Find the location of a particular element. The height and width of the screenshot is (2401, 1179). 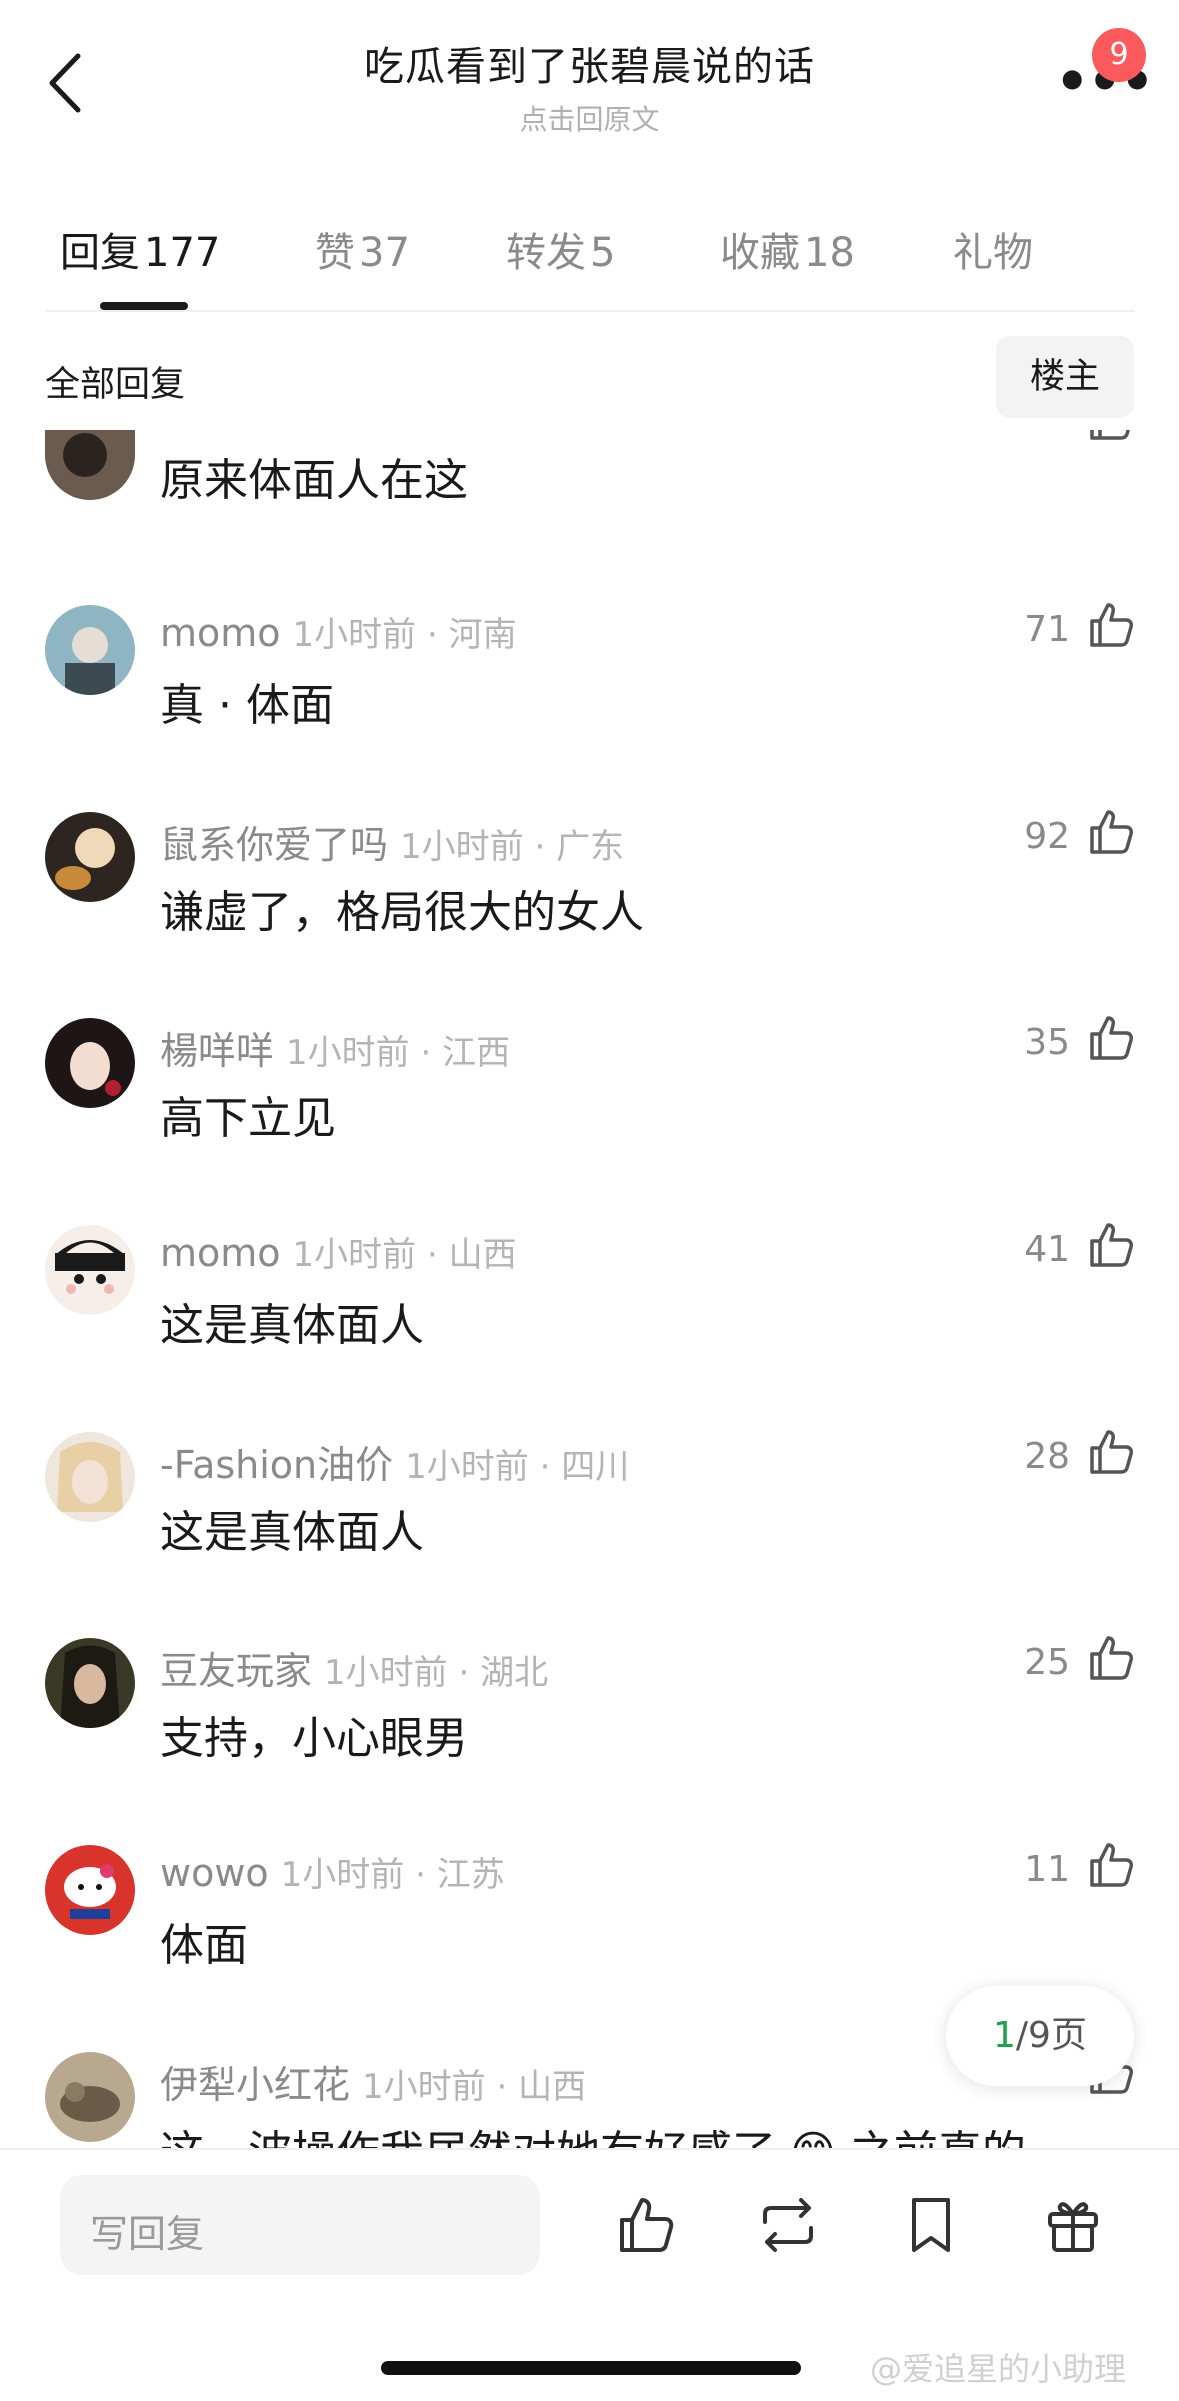

tab-gifts: 礼物 is located at coordinates (993, 249).